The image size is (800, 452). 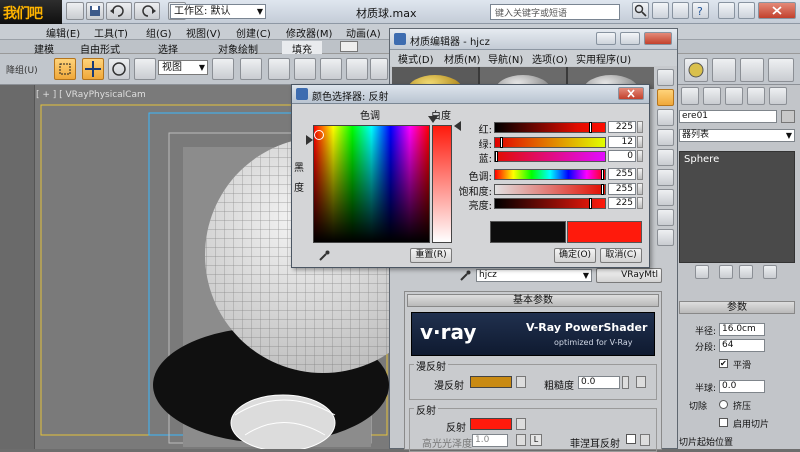 I want to click on slider-spinner-green, so click(x=640, y=142).